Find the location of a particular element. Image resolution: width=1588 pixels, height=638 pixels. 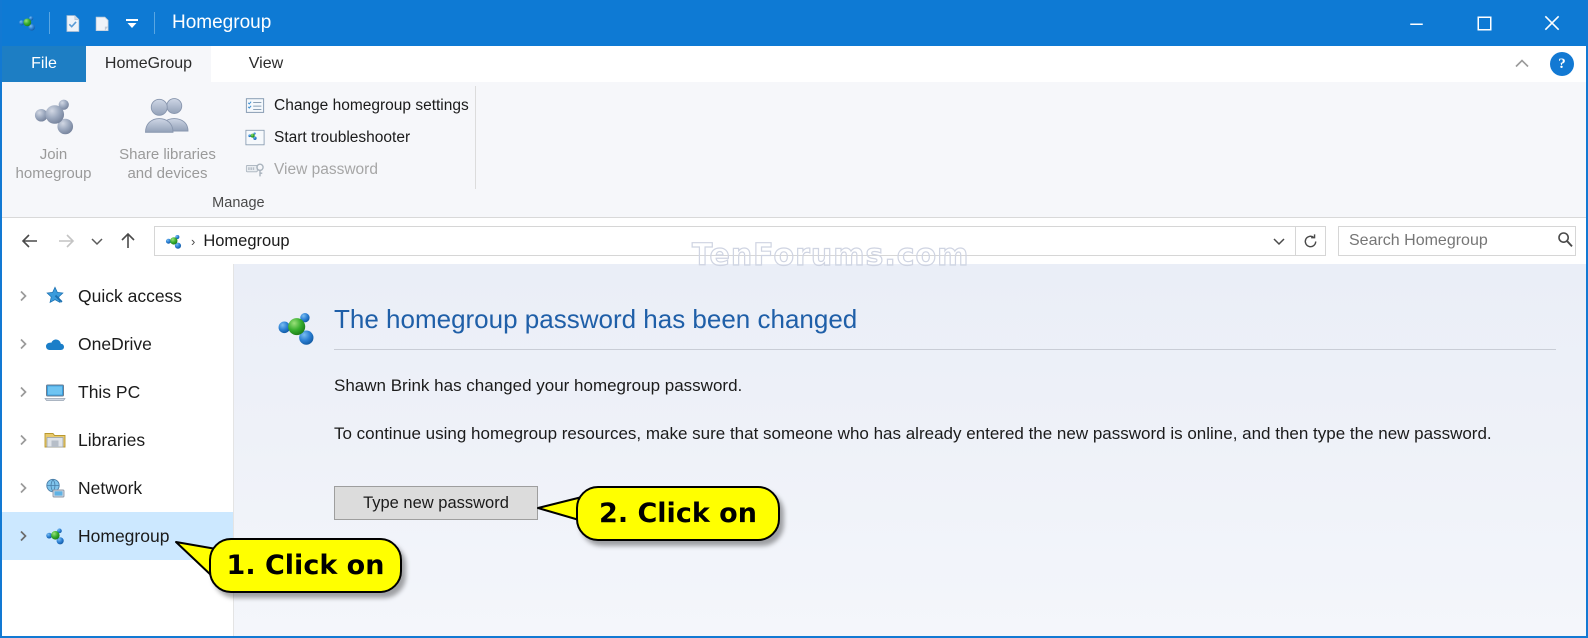

search-icon is located at coordinates (1565, 241).